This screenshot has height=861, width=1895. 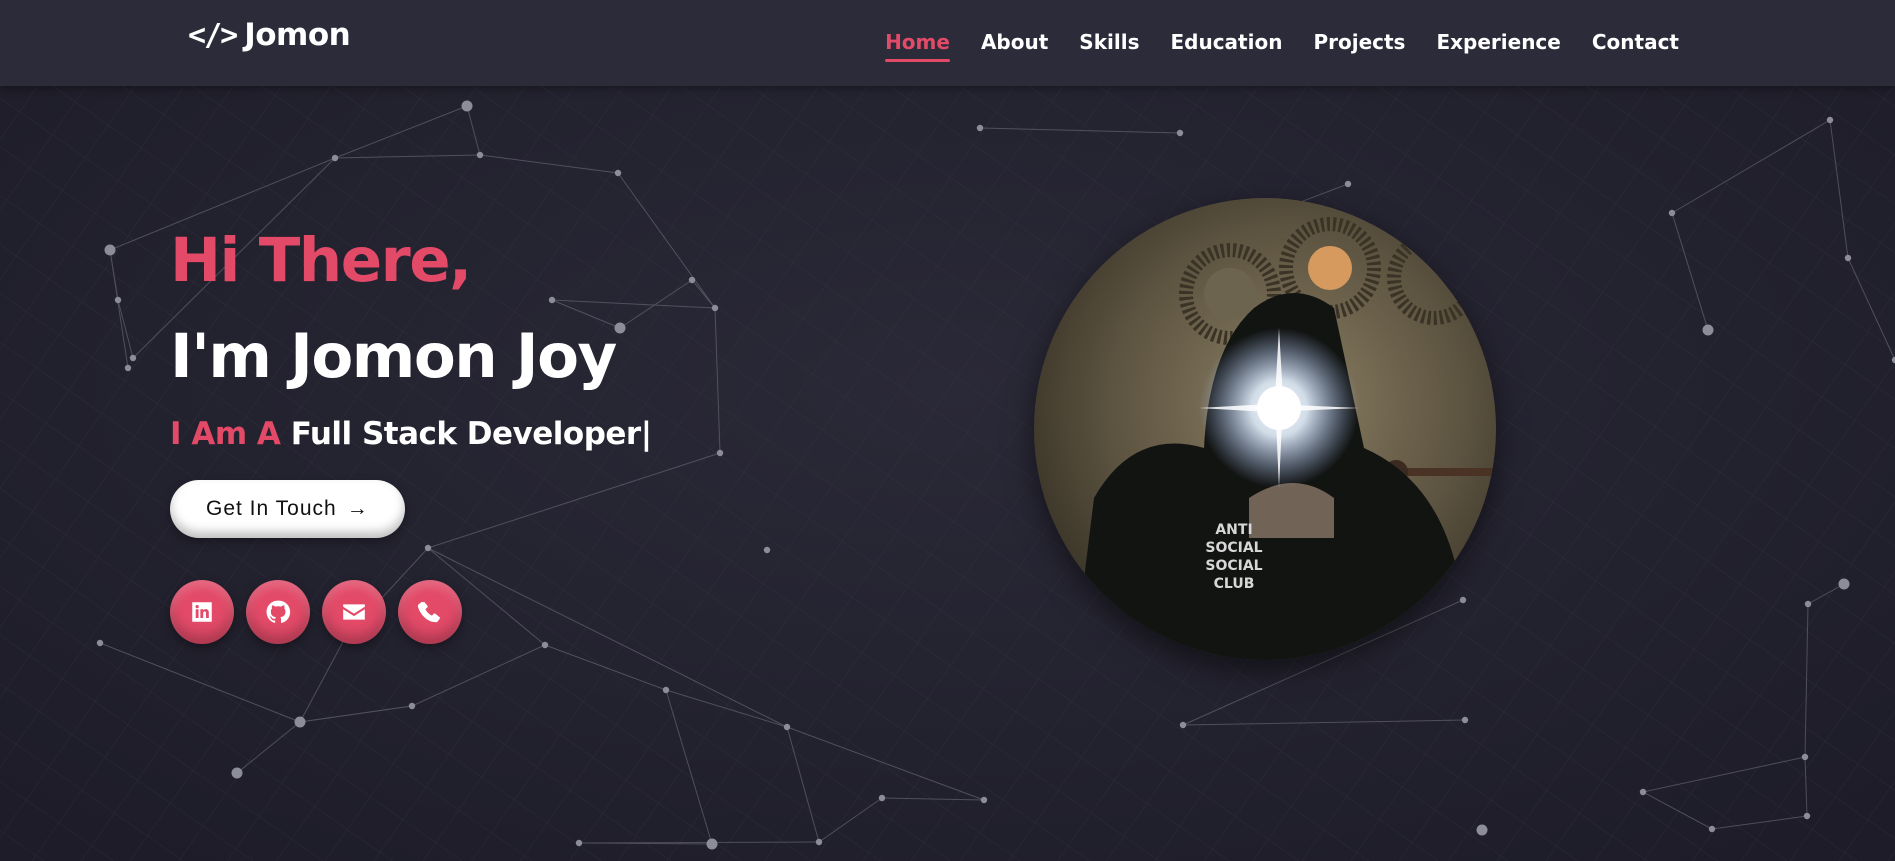 What do you see at coordinates (297, 35) in the screenshot?
I see `brand-name: Jomon` at bounding box center [297, 35].